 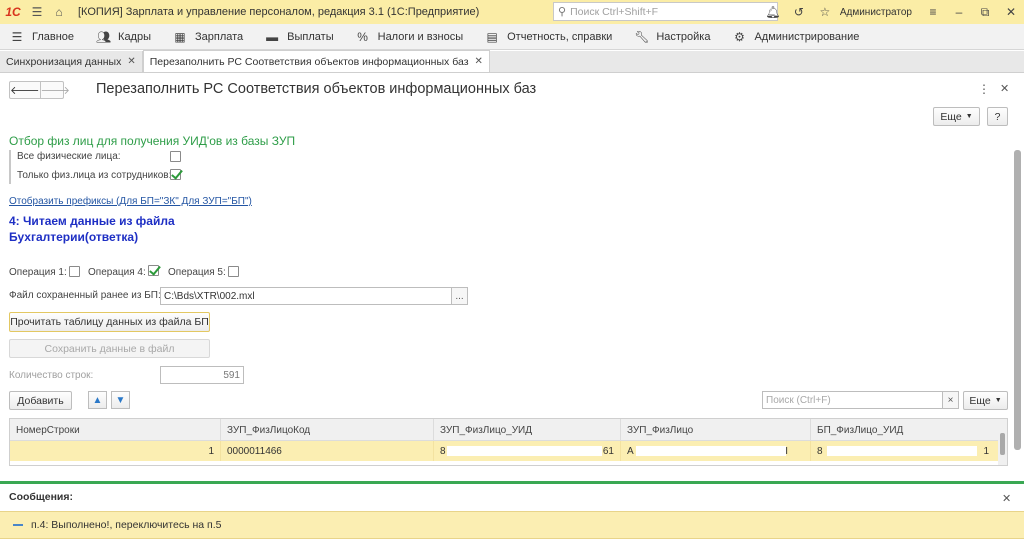 I want to click on clear-search-icon: ×, so click(x=950, y=400).